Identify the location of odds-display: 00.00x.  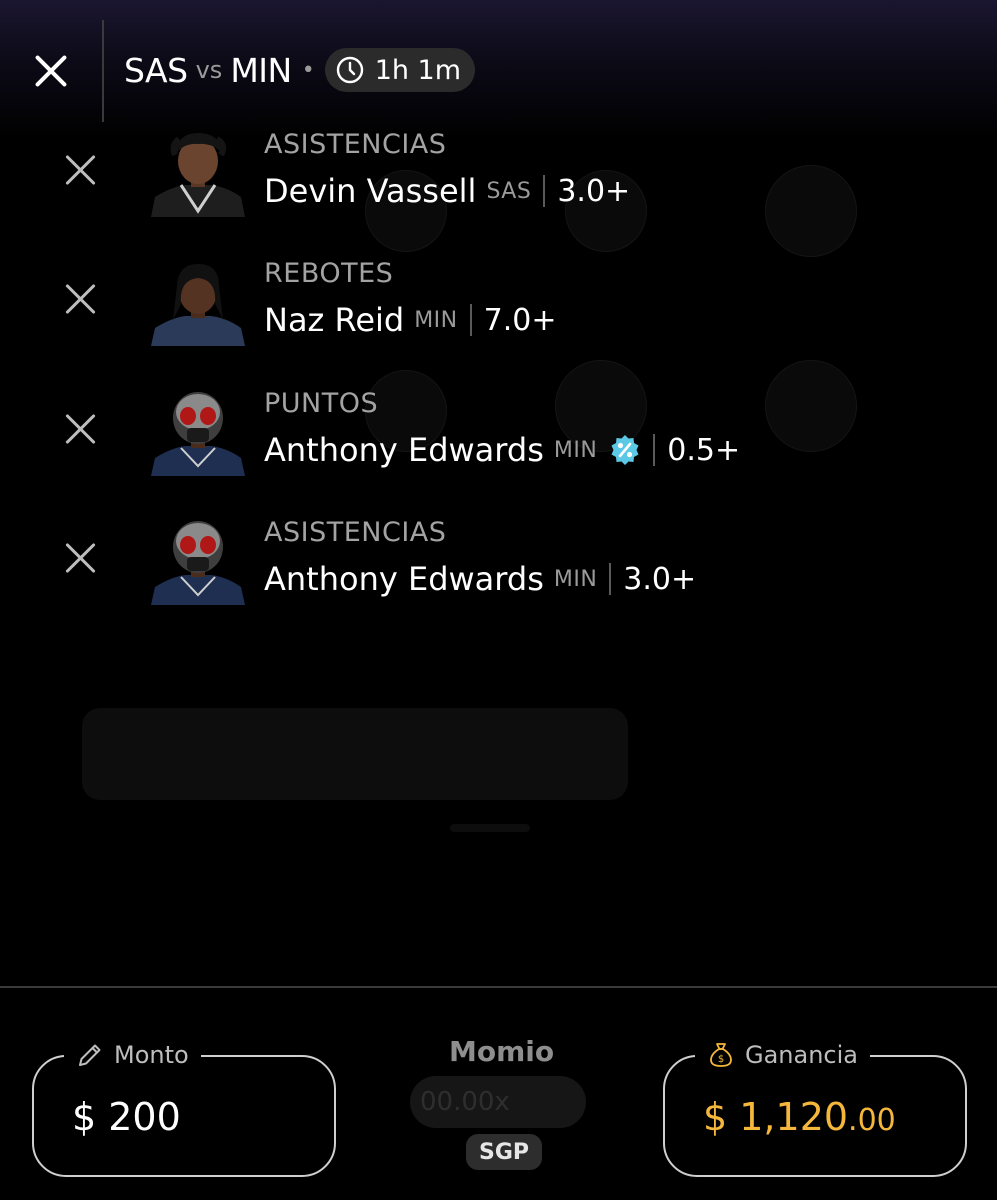
(498, 1102).